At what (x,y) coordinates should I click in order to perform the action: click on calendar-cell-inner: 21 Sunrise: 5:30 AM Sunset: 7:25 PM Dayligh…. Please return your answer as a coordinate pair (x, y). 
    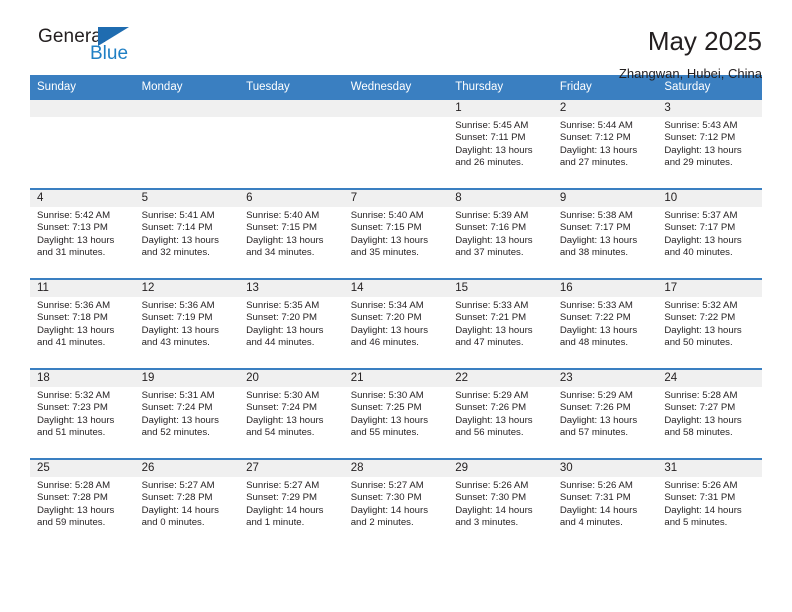
    Looking at the image, I should click on (396, 414).